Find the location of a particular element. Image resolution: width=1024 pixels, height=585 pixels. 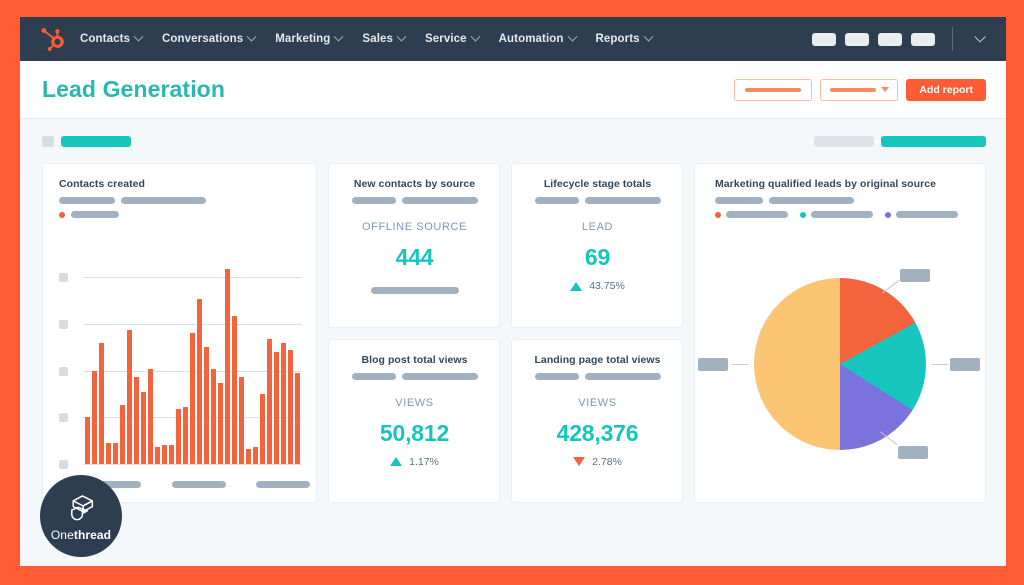

card-blog-post-total-views: Blog post total views VIEWS 50,812 1.17% is located at coordinates (414, 420).